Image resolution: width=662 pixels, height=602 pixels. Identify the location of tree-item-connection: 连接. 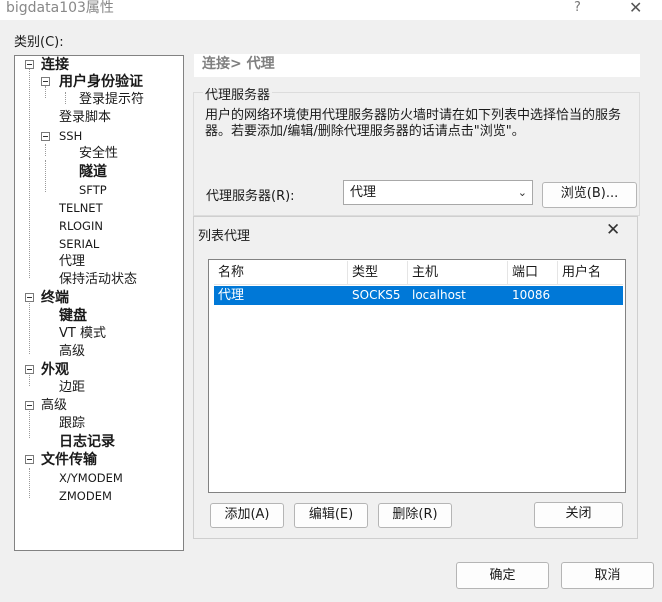
(55, 65).